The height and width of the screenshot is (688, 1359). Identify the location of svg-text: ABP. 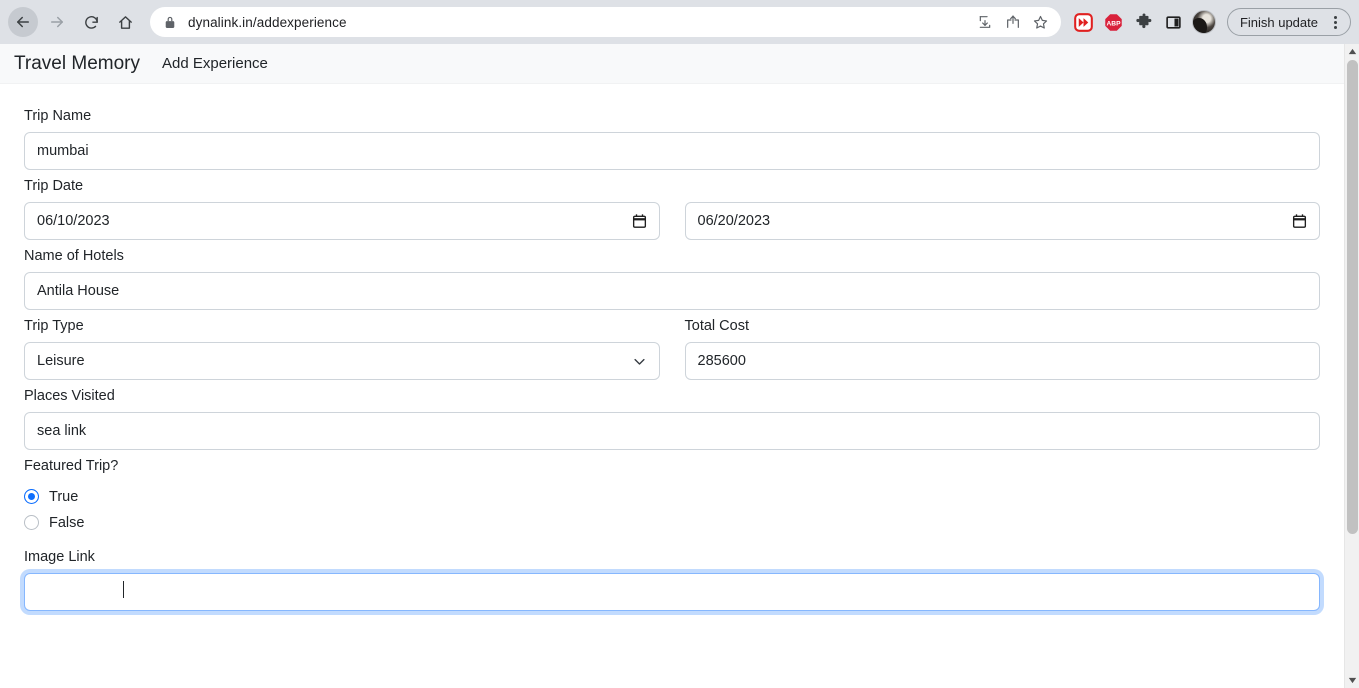
(1114, 23).